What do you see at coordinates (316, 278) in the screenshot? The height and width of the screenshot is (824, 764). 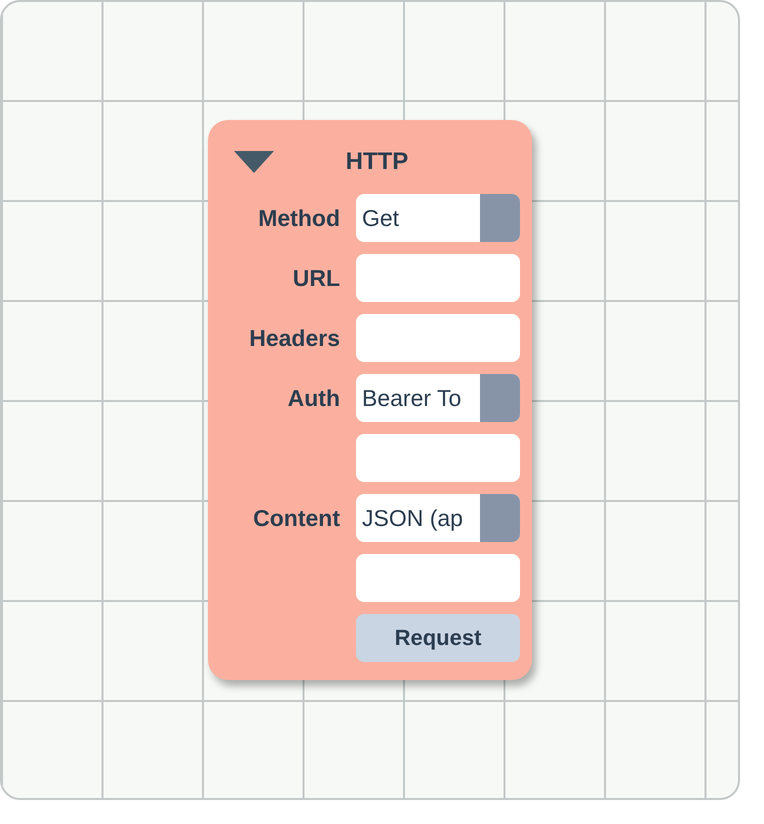 I see `field-label: URL` at bounding box center [316, 278].